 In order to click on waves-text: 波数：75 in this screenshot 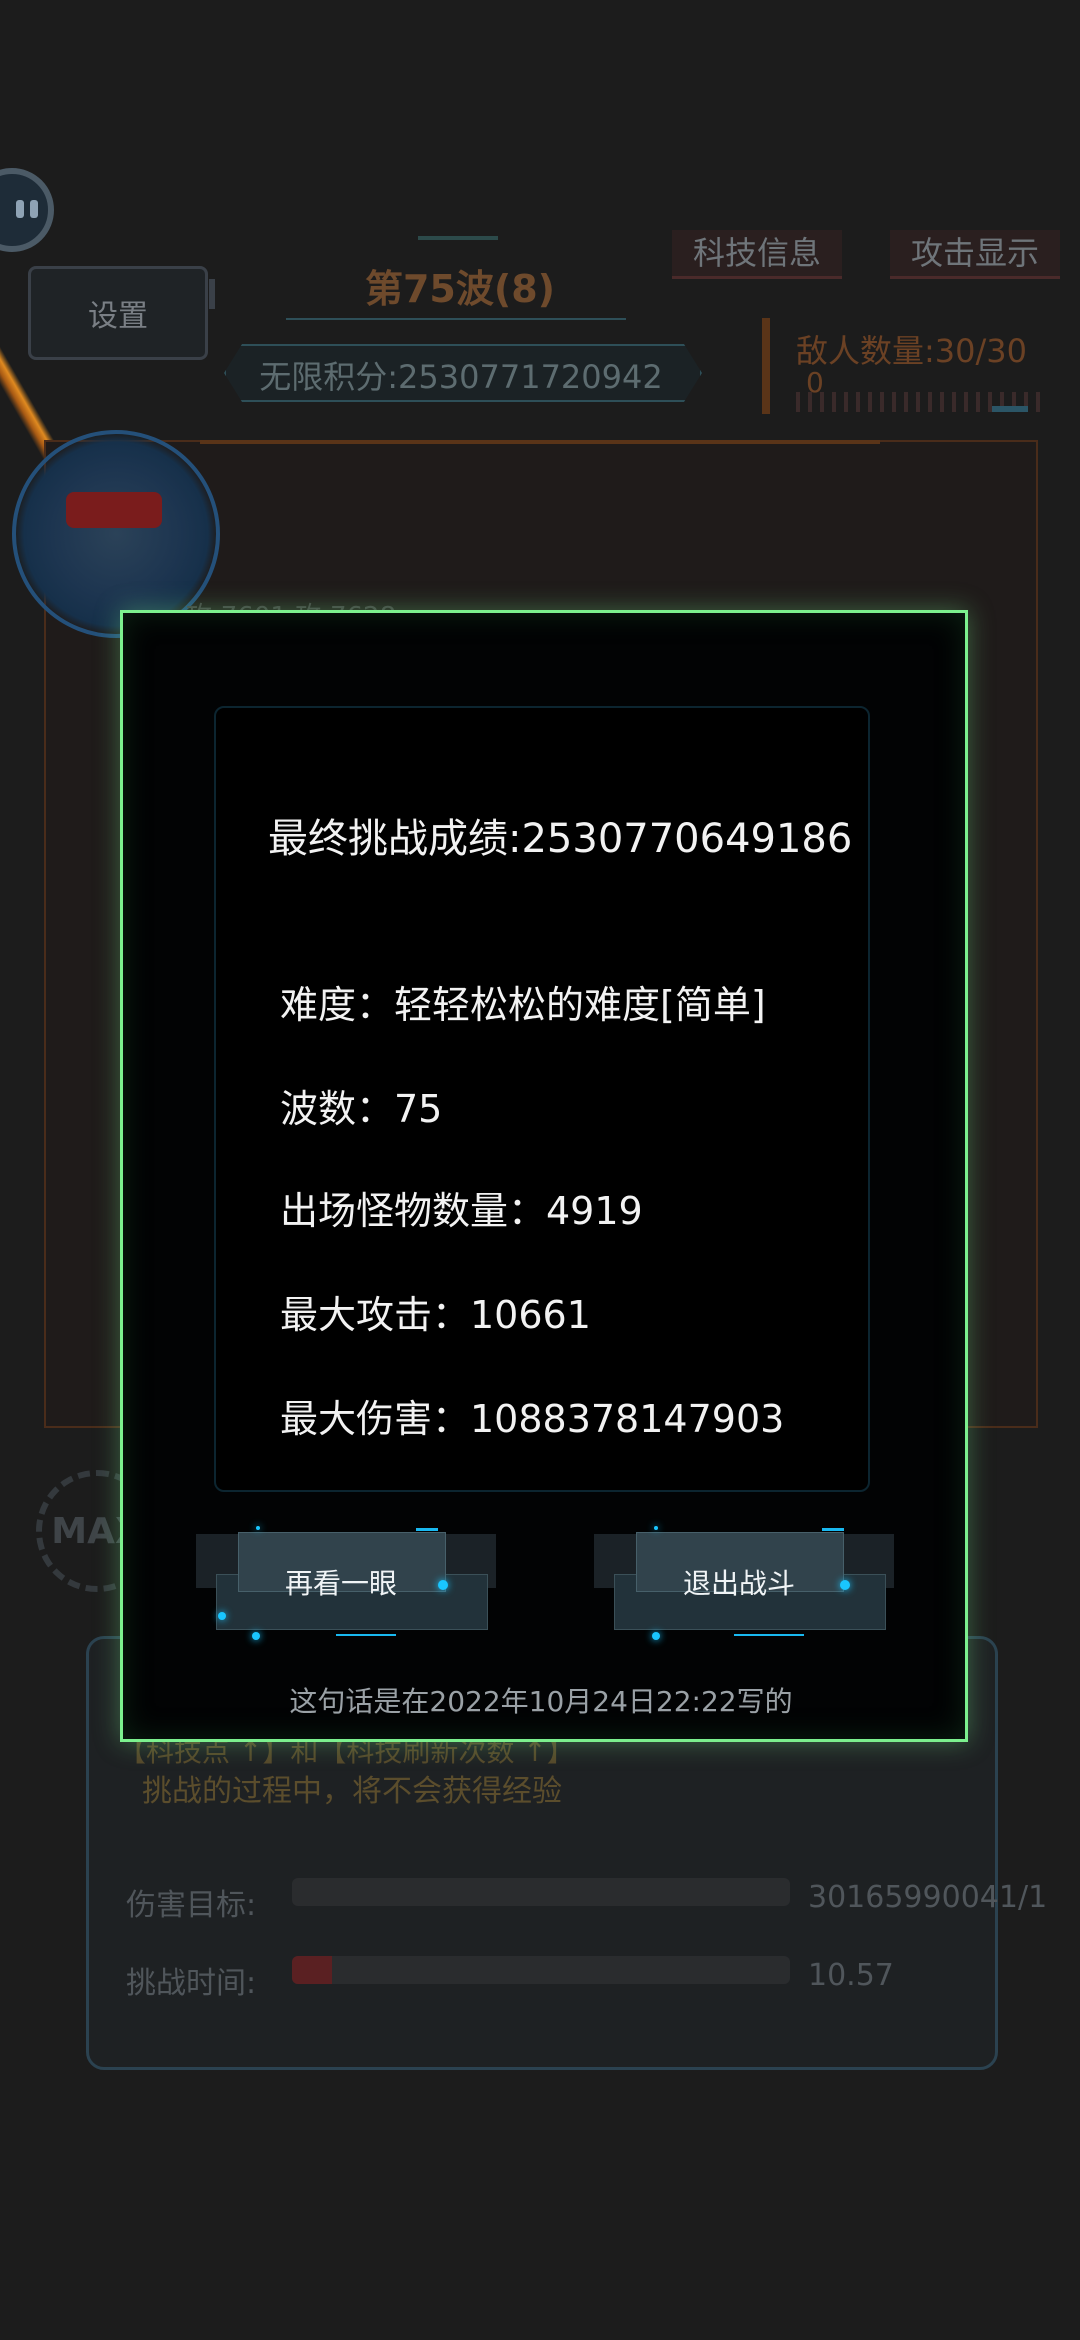, I will do `click(361, 1109)`.